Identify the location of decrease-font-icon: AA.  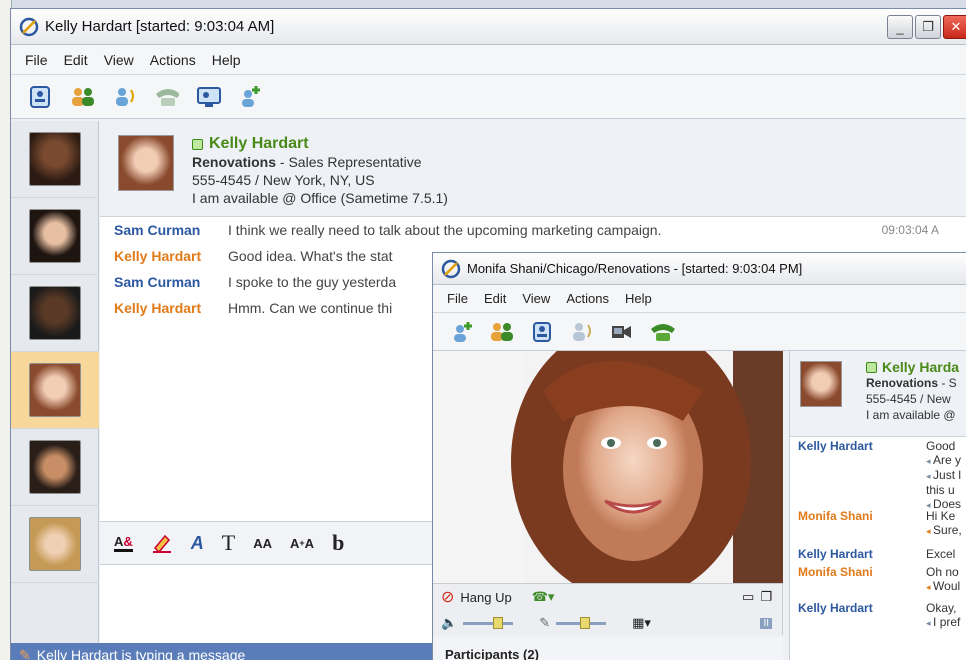
(262, 543).